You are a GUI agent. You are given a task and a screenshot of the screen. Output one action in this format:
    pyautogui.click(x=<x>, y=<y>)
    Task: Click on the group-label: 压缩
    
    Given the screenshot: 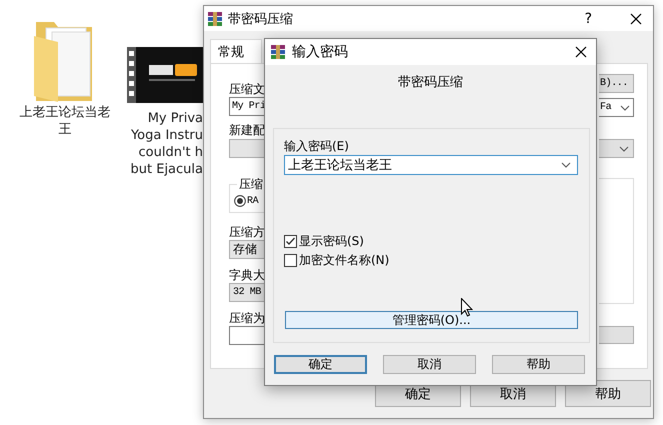 What is the action you would take?
    pyautogui.click(x=251, y=184)
    